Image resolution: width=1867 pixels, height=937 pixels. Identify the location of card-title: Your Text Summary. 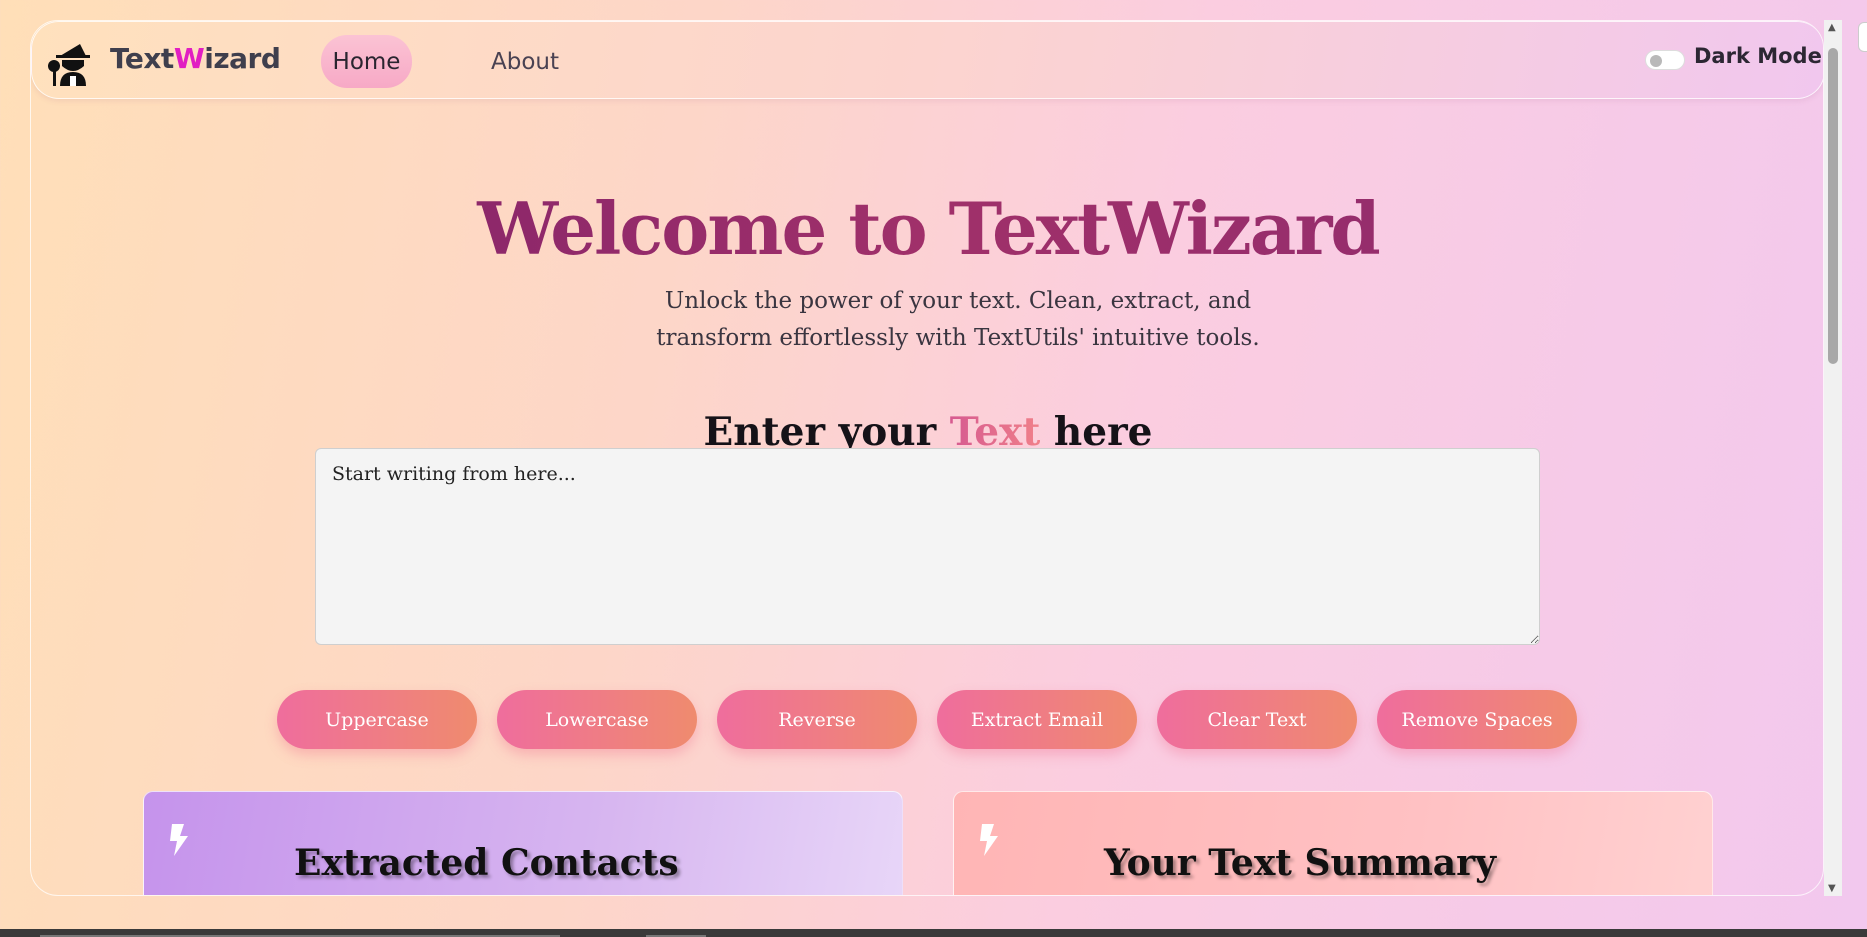
(1300, 863).